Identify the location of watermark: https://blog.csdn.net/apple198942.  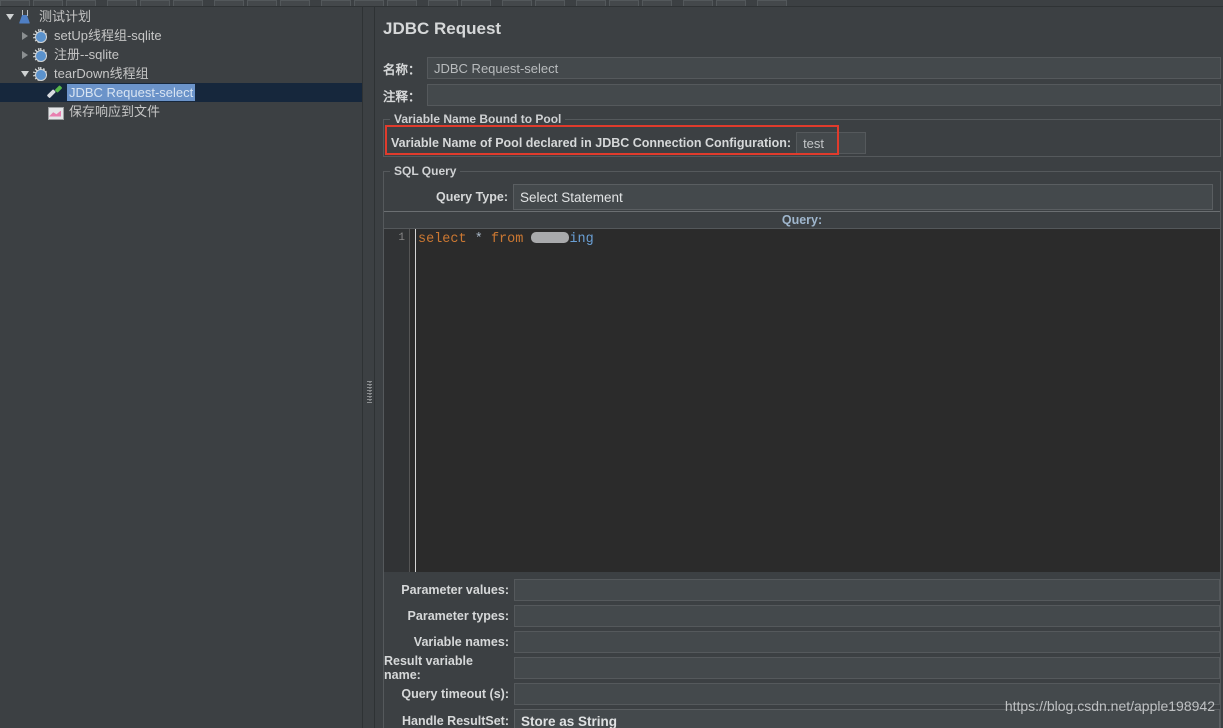
(1109, 706).